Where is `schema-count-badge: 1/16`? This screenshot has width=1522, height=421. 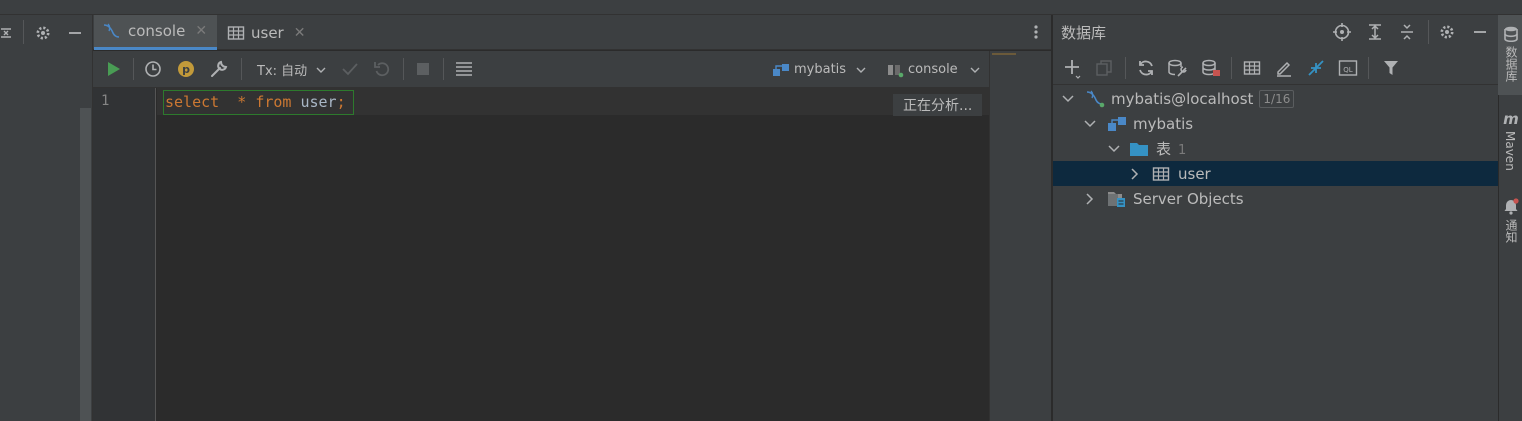 schema-count-badge: 1/16 is located at coordinates (1277, 98).